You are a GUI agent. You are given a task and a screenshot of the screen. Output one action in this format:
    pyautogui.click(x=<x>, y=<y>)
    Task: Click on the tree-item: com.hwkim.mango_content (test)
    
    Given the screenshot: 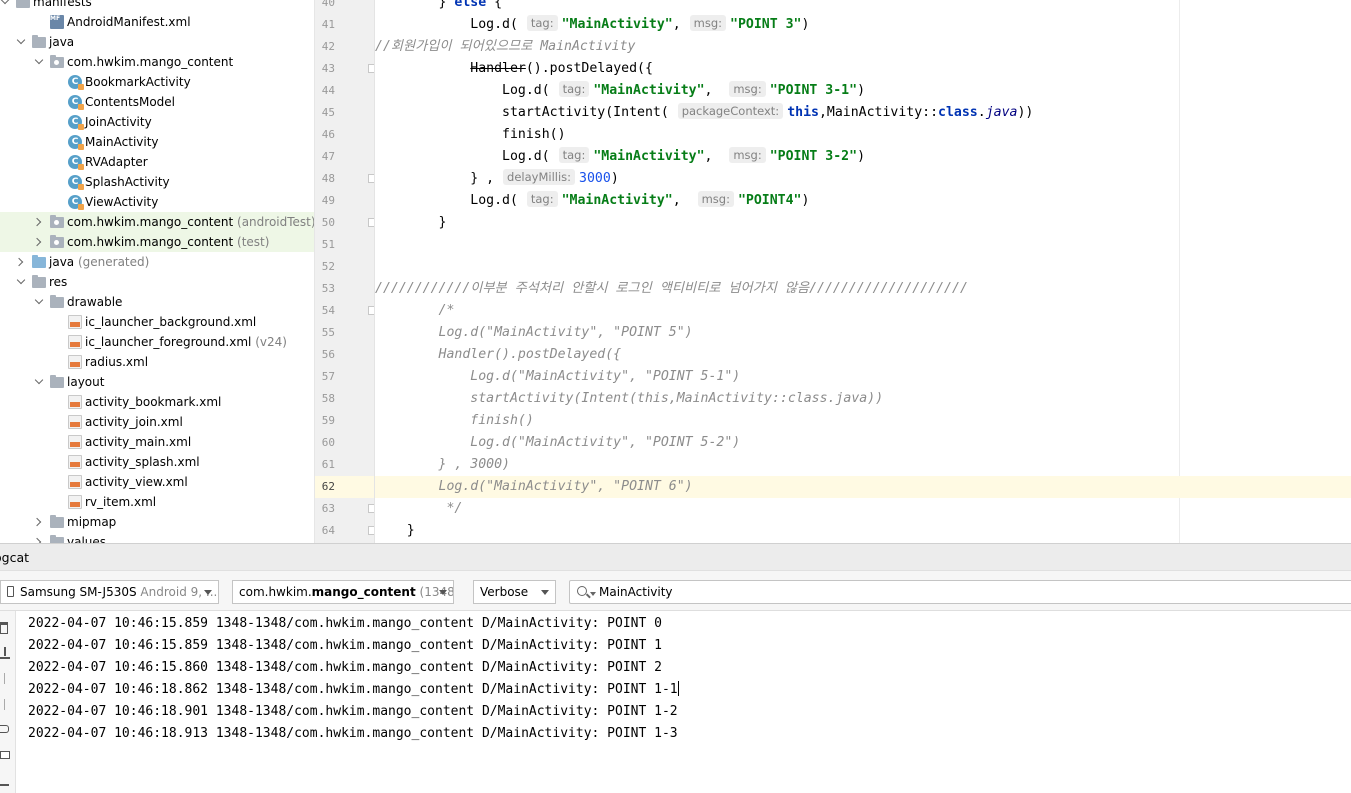 What is the action you would take?
    pyautogui.click(x=157, y=242)
    